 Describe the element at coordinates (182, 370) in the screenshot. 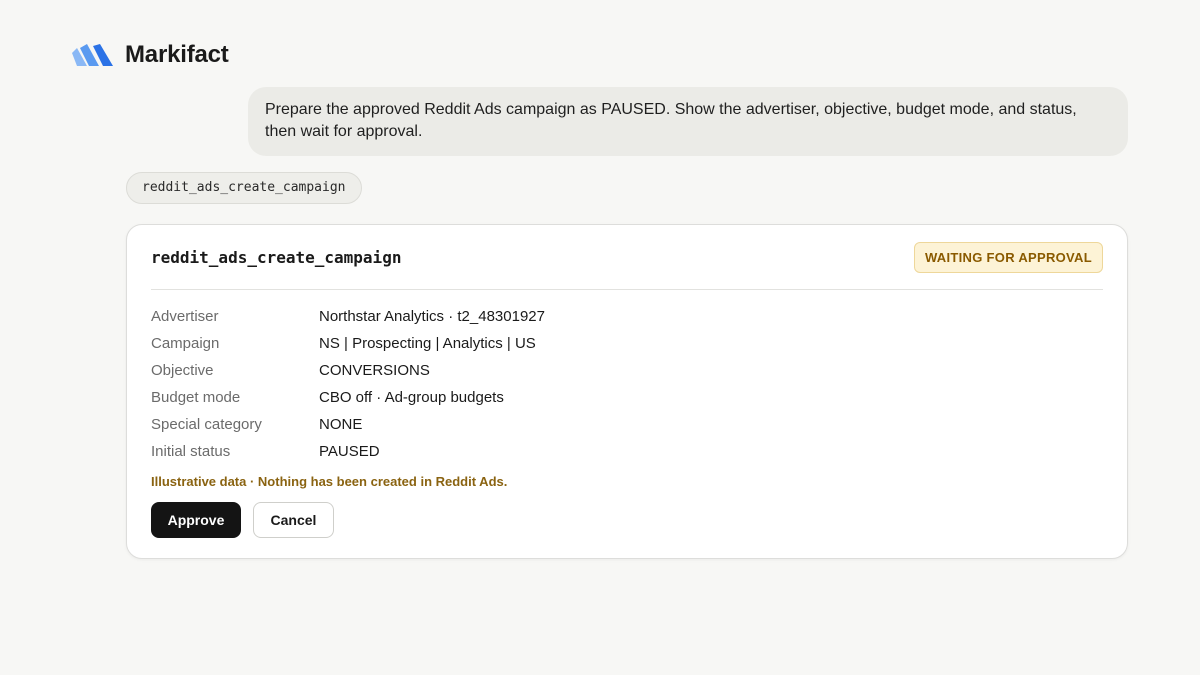

I see `detail-label: Objective` at that location.